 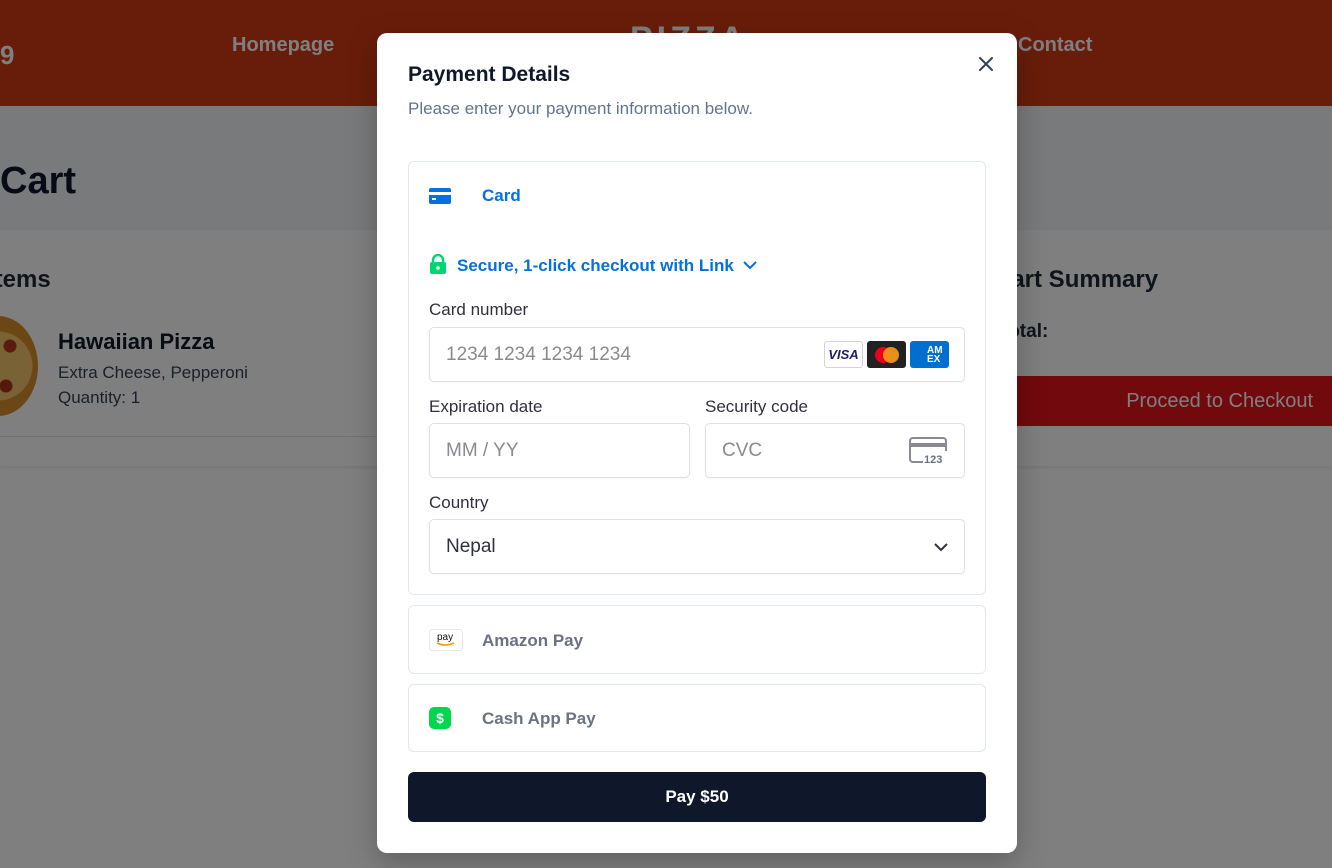 I want to click on security-code-label: Security code, so click(x=756, y=406).